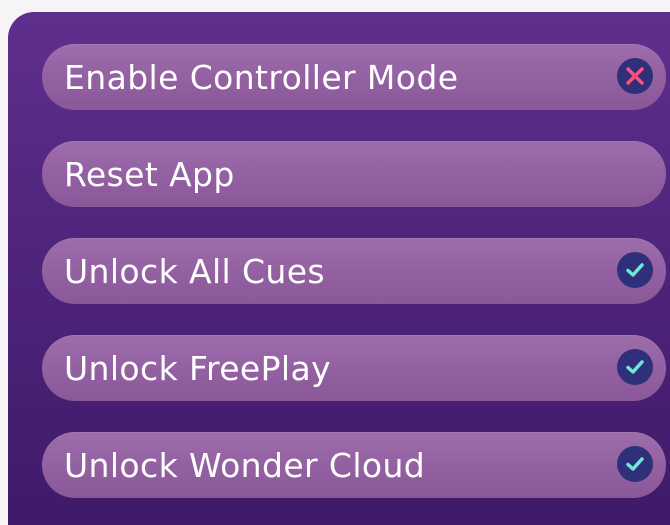 Image resolution: width=670 pixels, height=525 pixels. Describe the element at coordinates (198, 368) in the screenshot. I see `setting-label: Unlock FreePlay` at that location.